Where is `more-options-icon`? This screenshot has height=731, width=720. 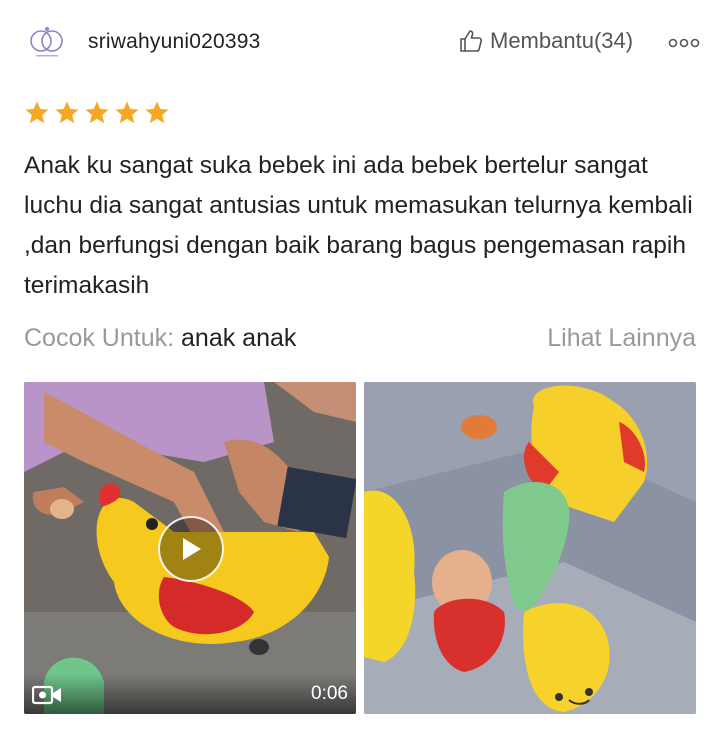 more-options-icon is located at coordinates (684, 43).